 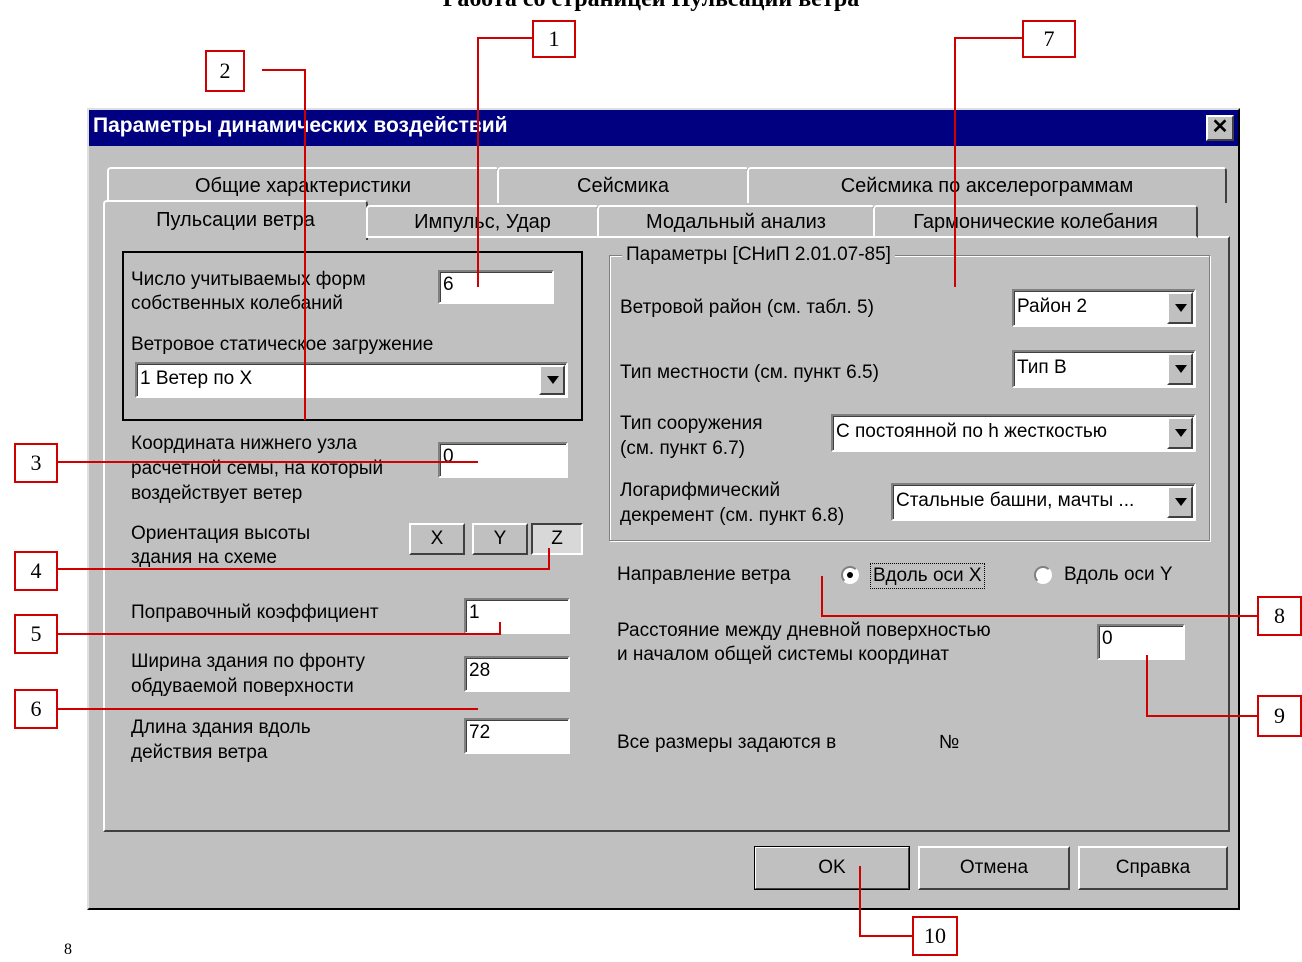 I want to click on footer-mark: 8, so click(x=68, y=949).